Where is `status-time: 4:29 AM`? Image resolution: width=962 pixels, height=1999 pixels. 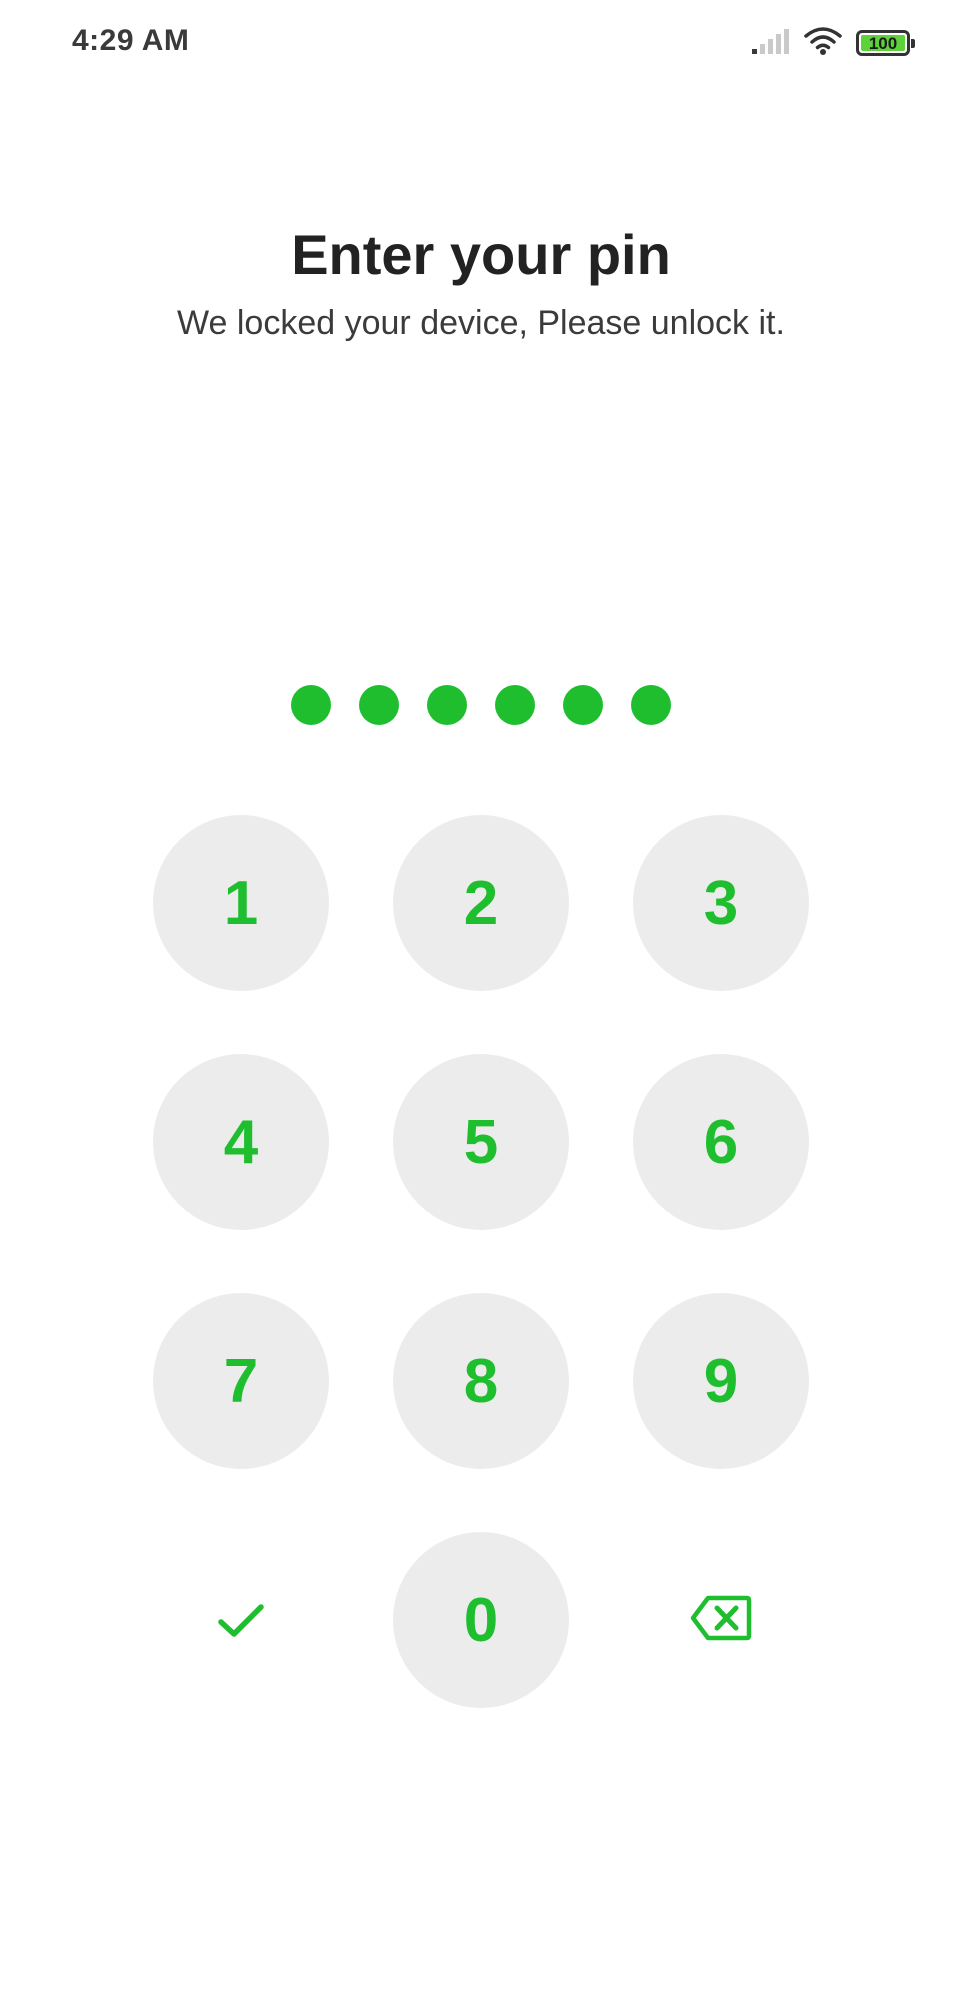 status-time: 4:29 AM is located at coordinates (131, 40).